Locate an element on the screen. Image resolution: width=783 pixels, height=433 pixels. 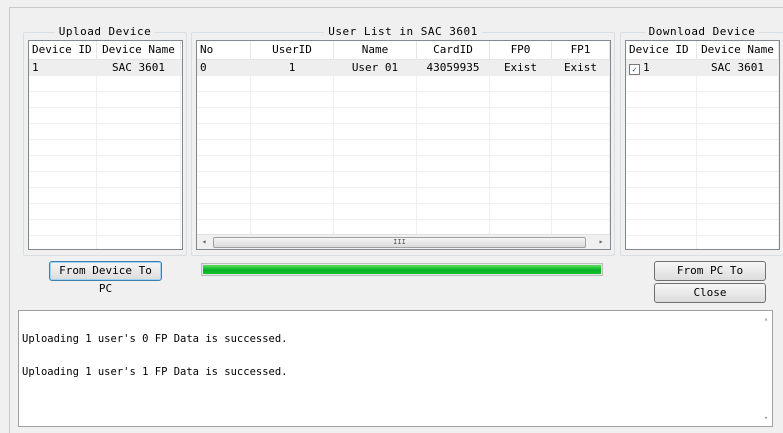
column-header-fp0: FP0 is located at coordinates (521, 50).